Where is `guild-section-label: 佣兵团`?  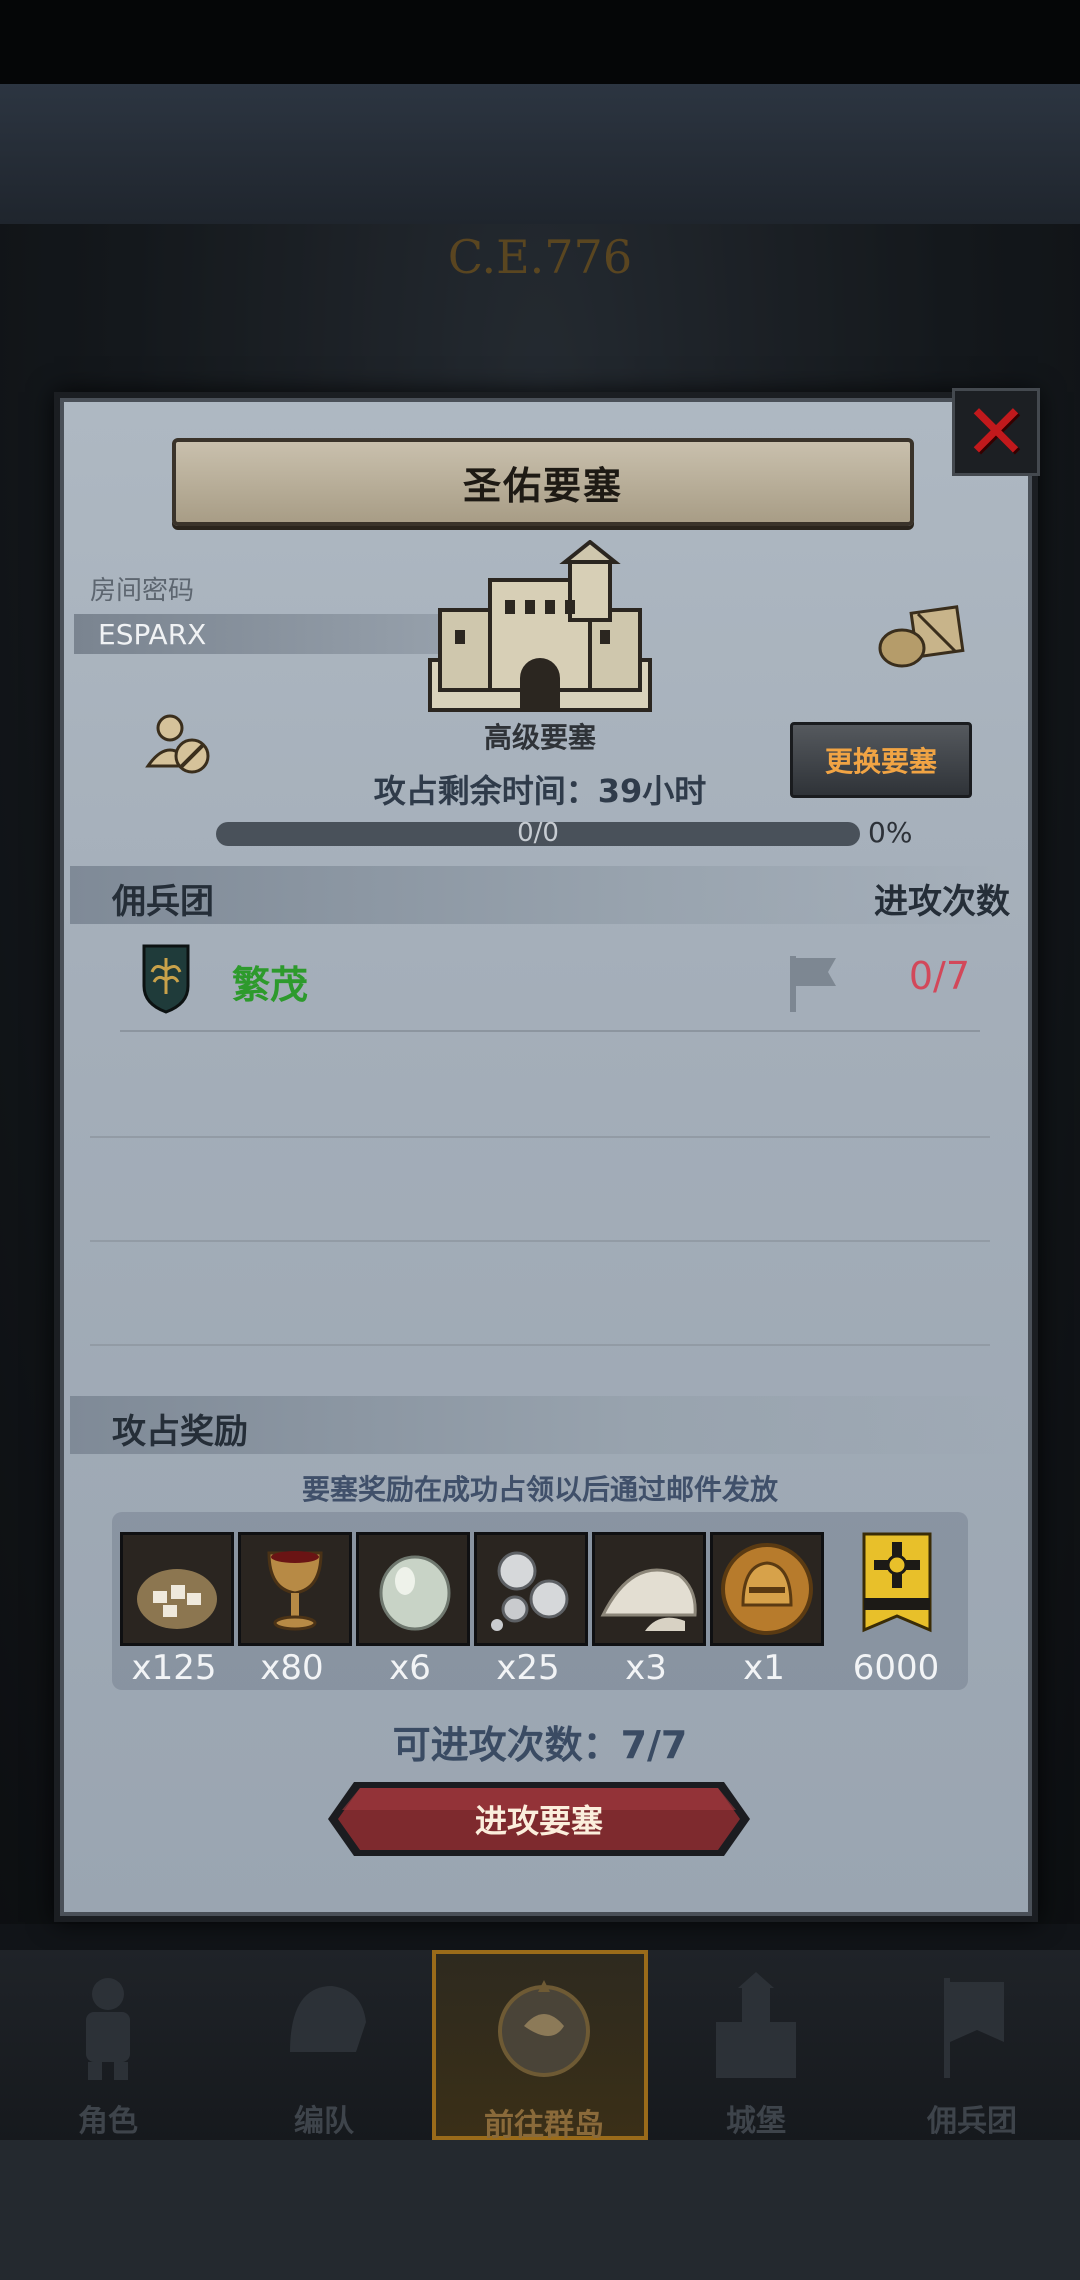 guild-section-label: 佣兵团 is located at coordinates (163, 902).